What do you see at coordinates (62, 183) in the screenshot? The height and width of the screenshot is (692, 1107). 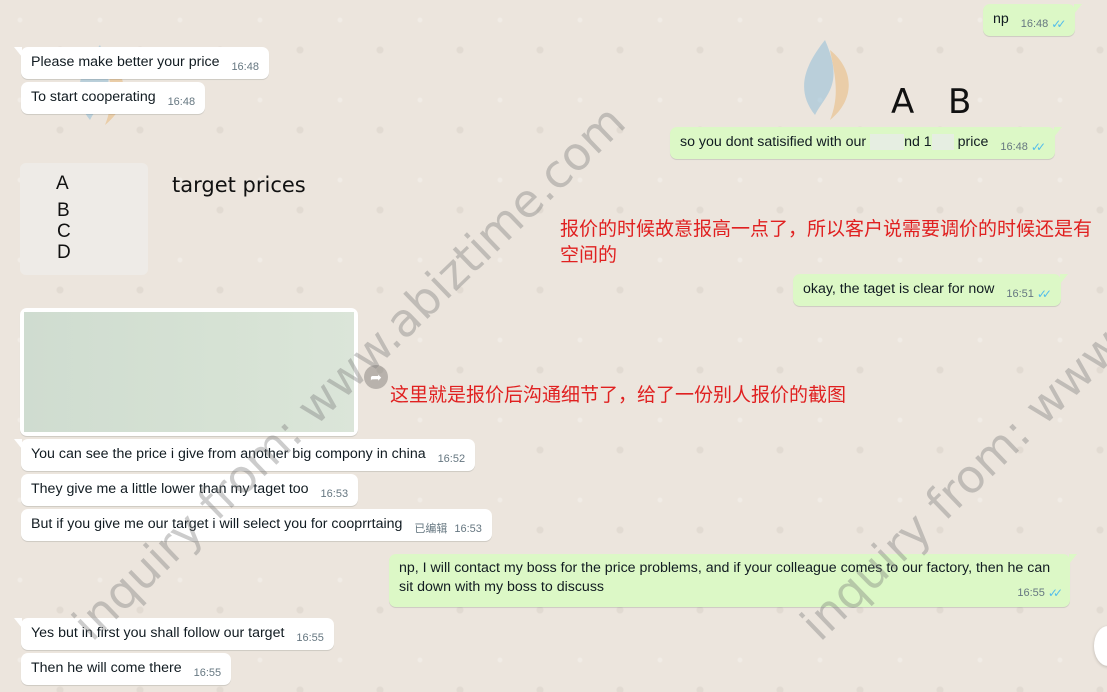 I see `image-letter: A` at bounding box center [62, 183].